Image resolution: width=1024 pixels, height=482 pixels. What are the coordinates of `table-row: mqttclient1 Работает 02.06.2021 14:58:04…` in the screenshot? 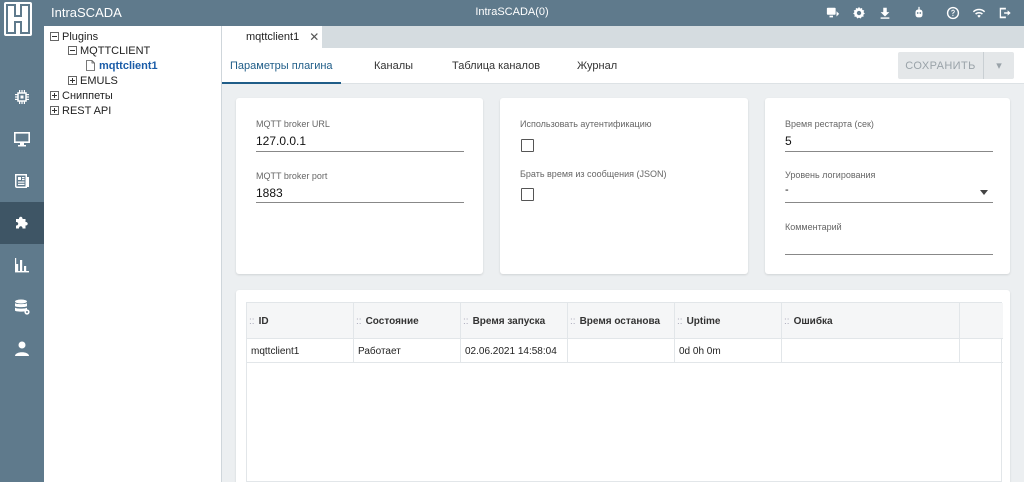 It's located at (625, 351).